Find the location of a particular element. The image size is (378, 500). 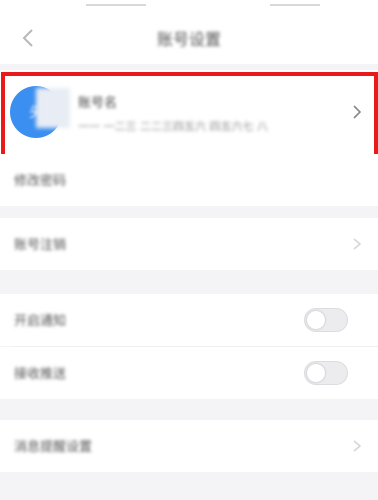

row-label: 开启通知 is located at coordinates (40, 321).